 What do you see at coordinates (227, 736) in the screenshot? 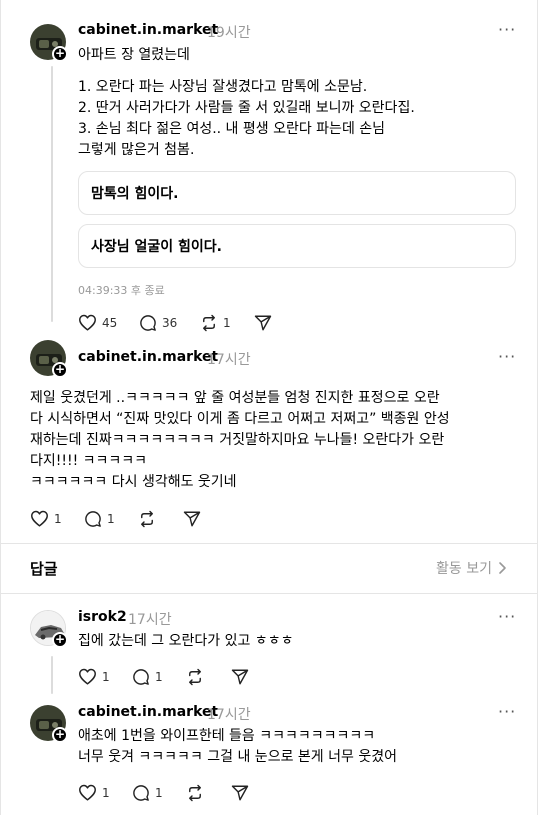
I see `comment-line-1: 애초에 1번을 와이프한테 들음 ㅋㅋㅋㅋㅋㅋㅋㅋㅋ` at bounding box center [227, 736].